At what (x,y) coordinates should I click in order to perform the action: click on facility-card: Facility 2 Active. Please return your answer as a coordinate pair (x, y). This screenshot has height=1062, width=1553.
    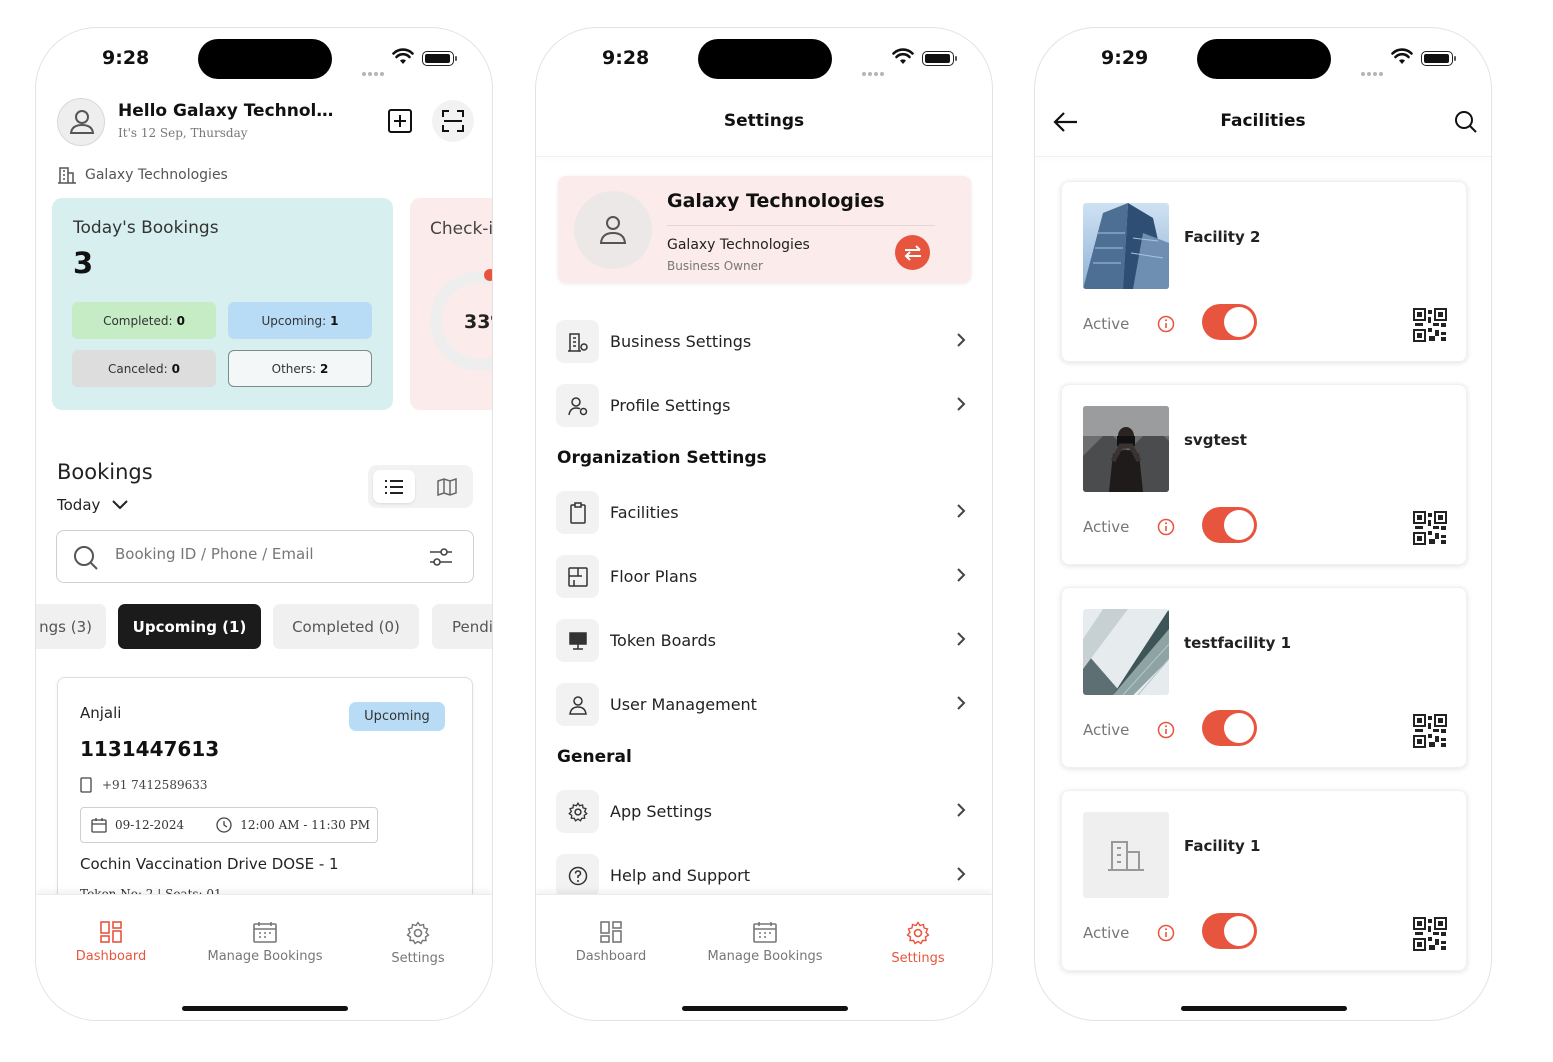
    Looking at the image, I should click on (1264, 271).